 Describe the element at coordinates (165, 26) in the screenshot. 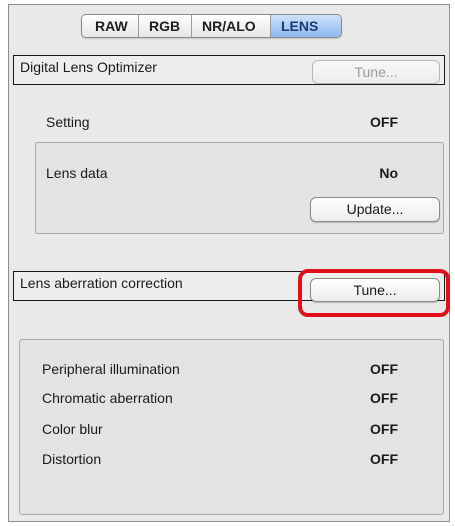

I see `tab-rgb: RGB` at that location.